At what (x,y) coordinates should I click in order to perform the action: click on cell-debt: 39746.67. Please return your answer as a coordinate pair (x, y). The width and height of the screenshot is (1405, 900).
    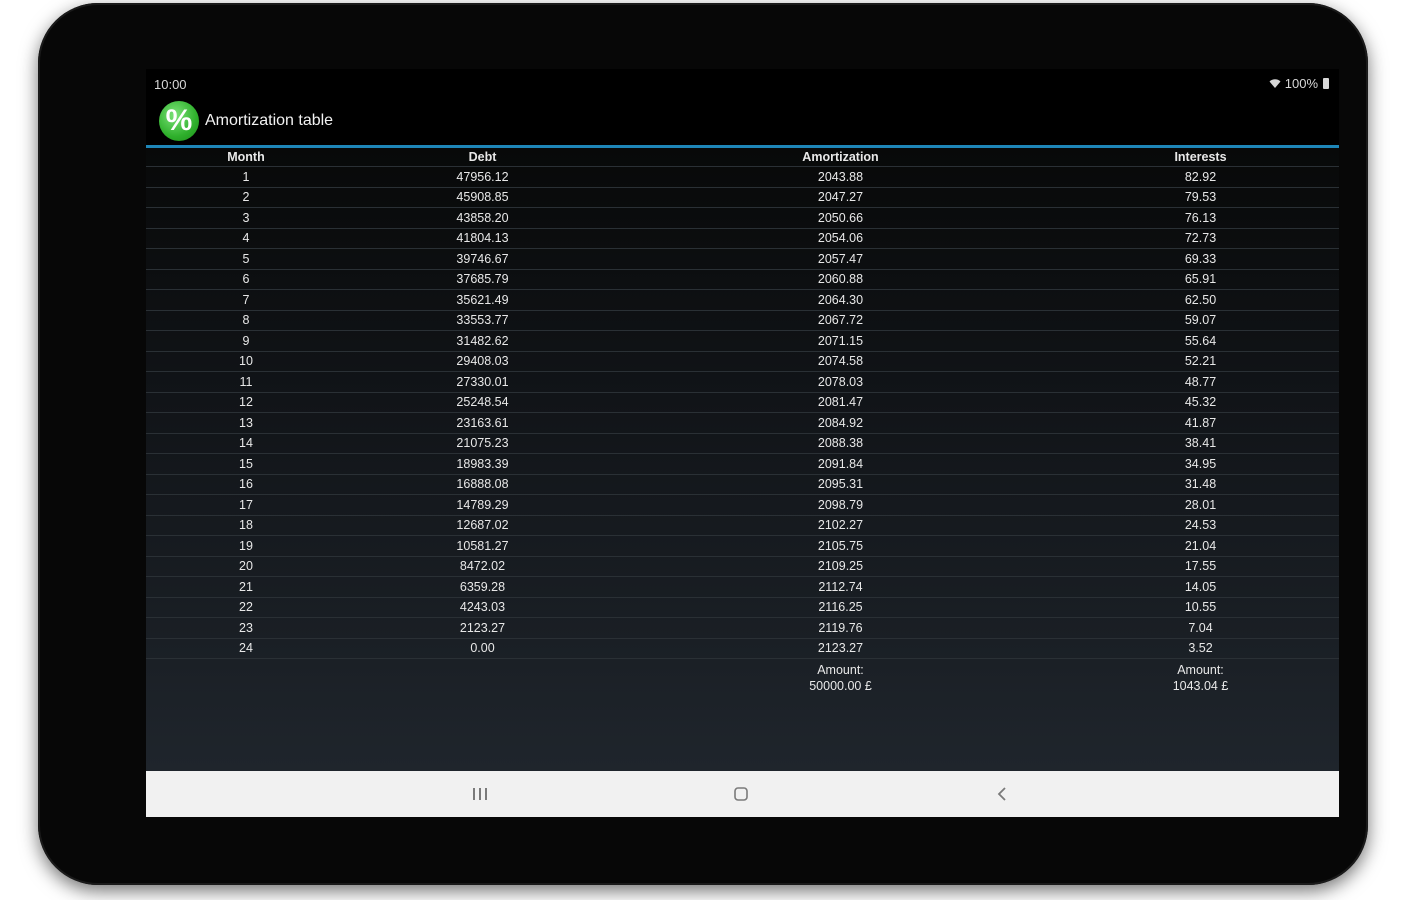
    Looking at the image, I should click on (482, 258).